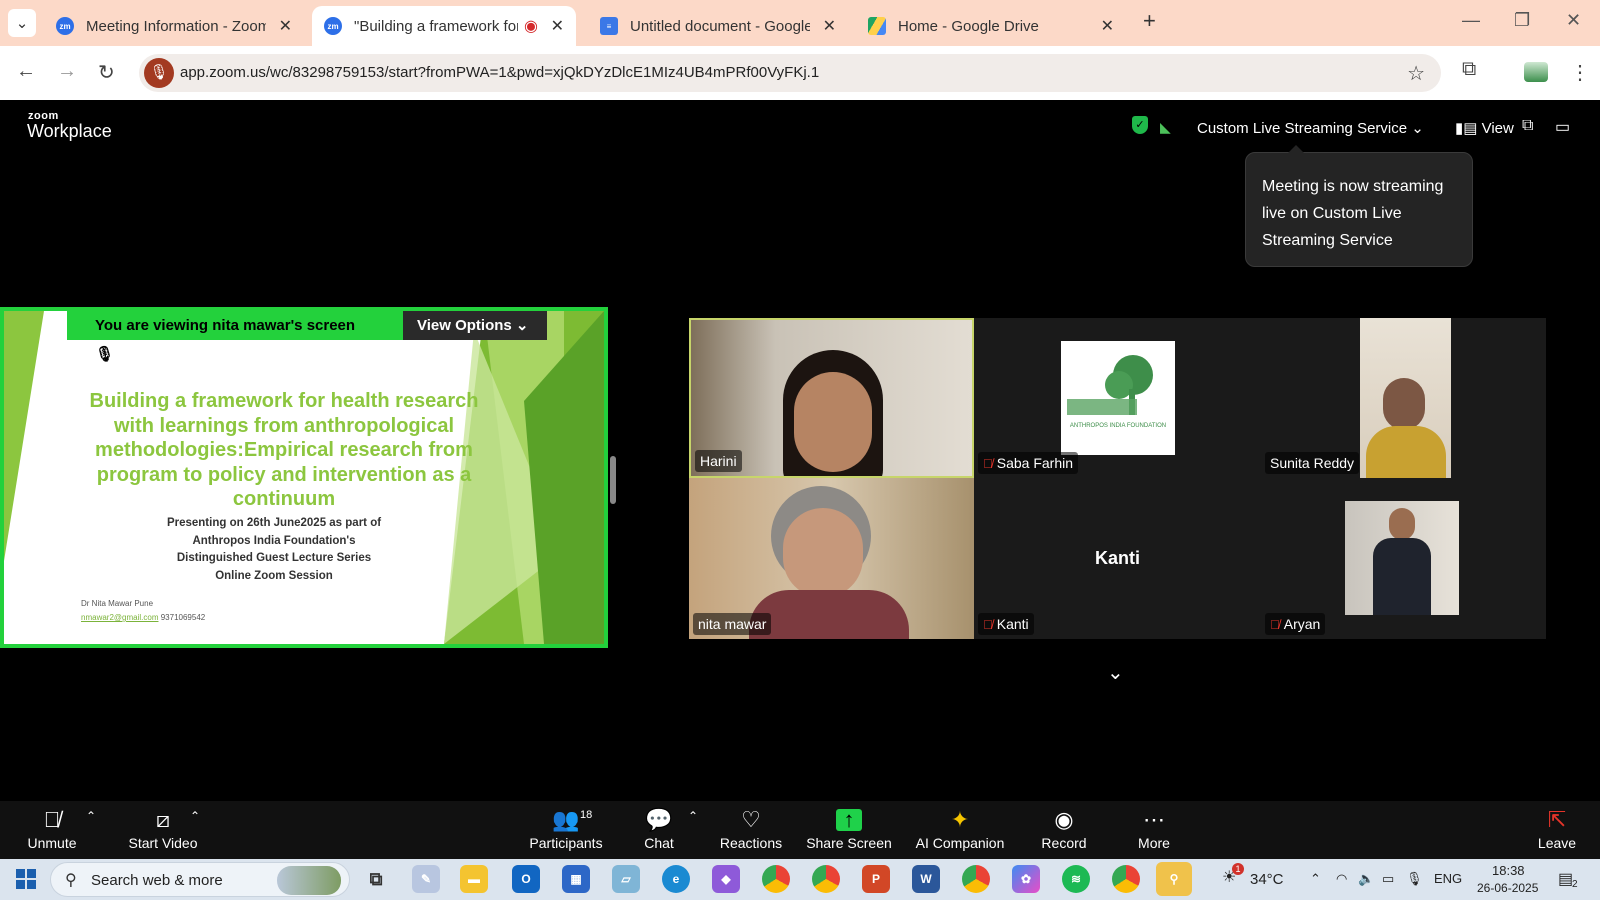 This screenshot has height=900, width=1600. Describe the element at coordinates (1149, 21) in the screenshot. I see `new-tab-button: +` at that location.